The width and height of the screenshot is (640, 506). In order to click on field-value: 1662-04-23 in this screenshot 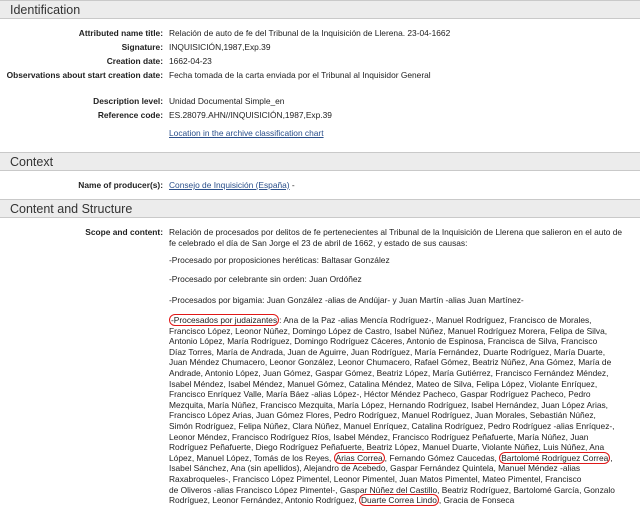, I will do `click(190, 61)`.